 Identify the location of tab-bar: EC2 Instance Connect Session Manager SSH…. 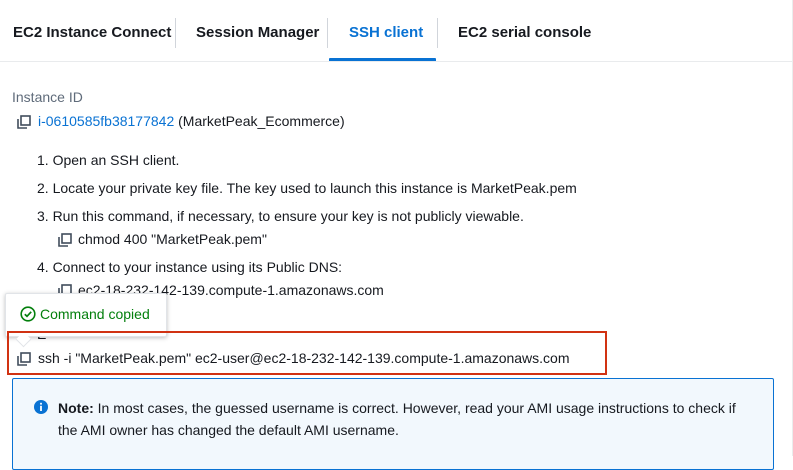
(396, 31).